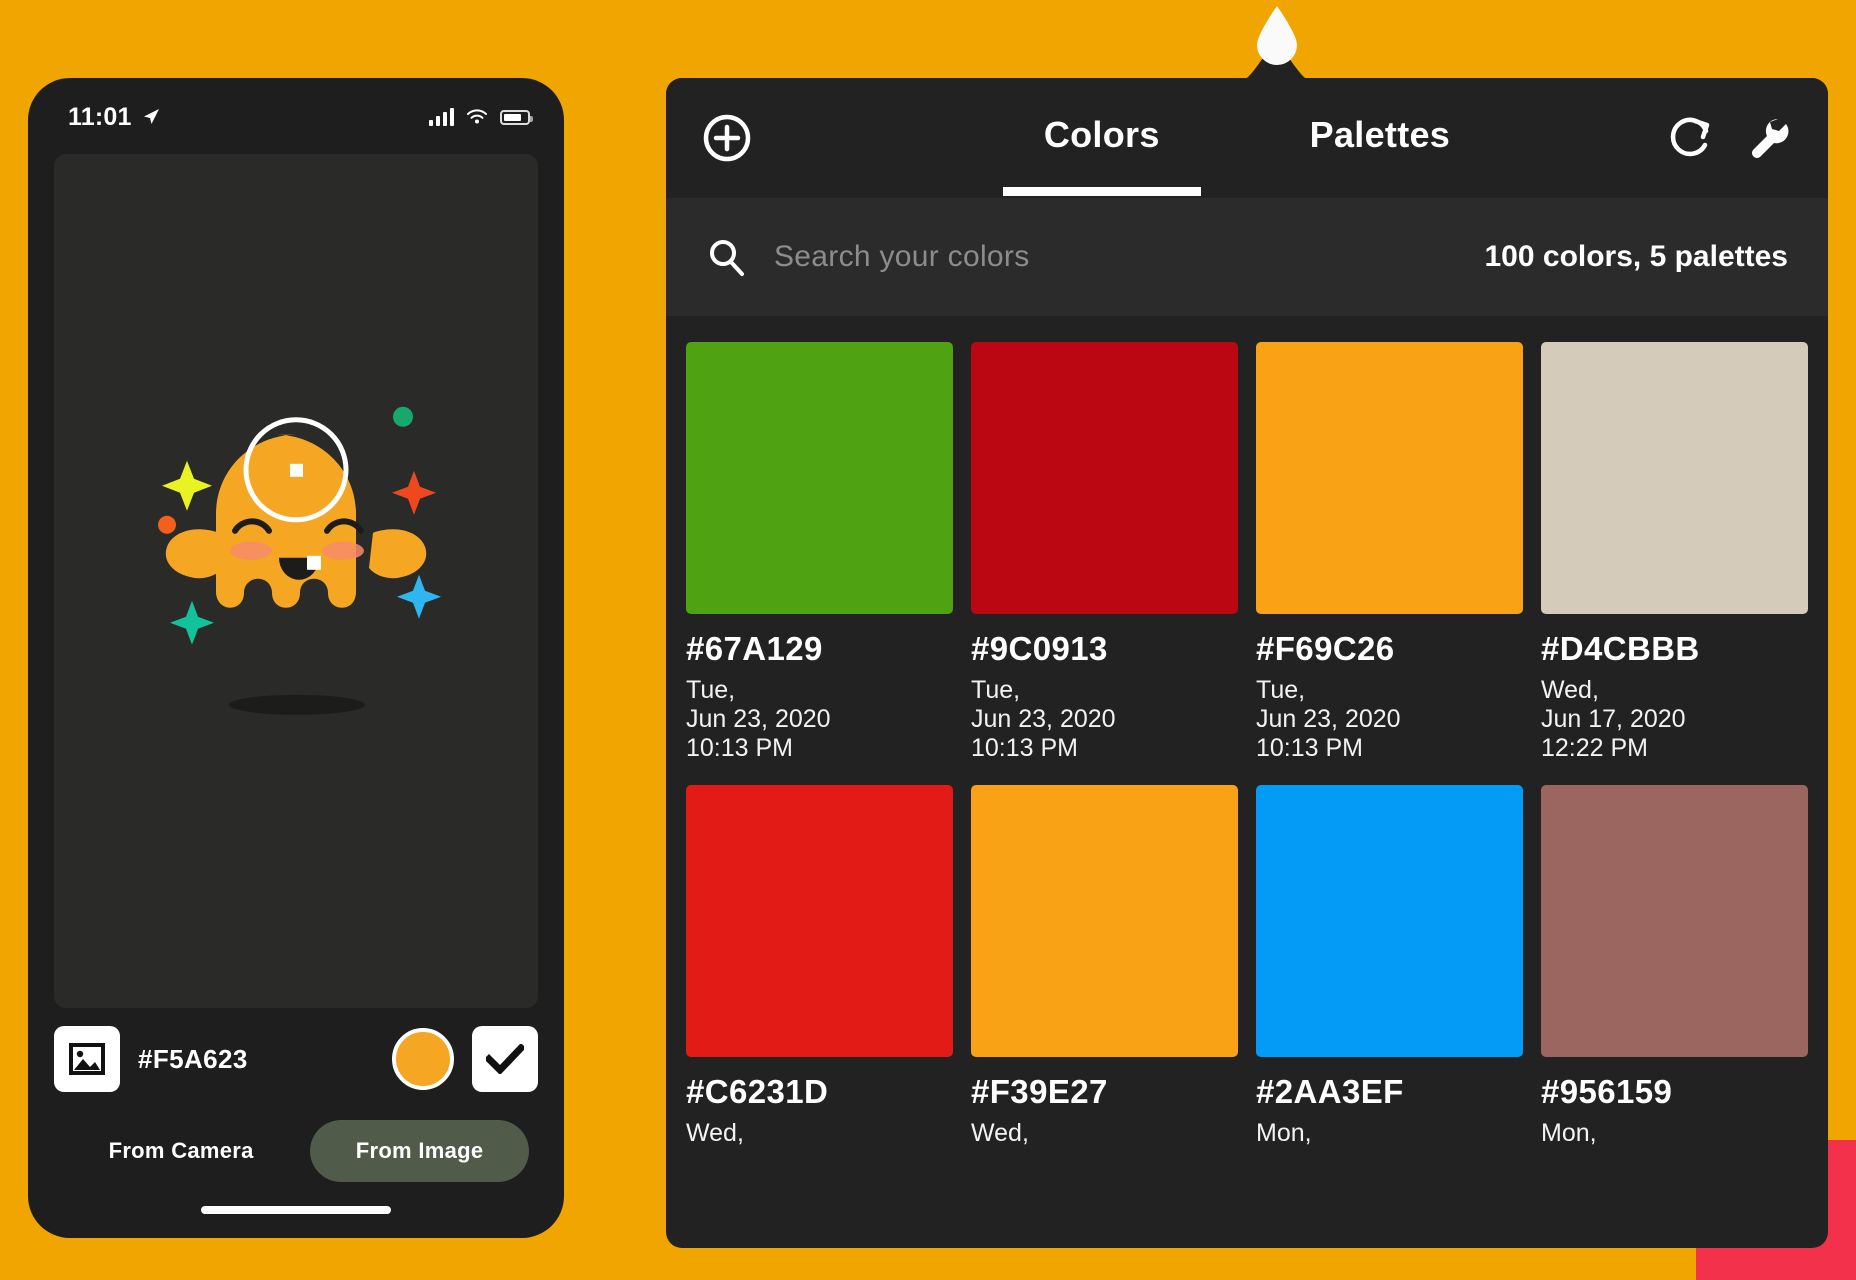  Describe the element at coordinates (423, 1059) in the screenshot. I see `picked-color-swatch` at that location.